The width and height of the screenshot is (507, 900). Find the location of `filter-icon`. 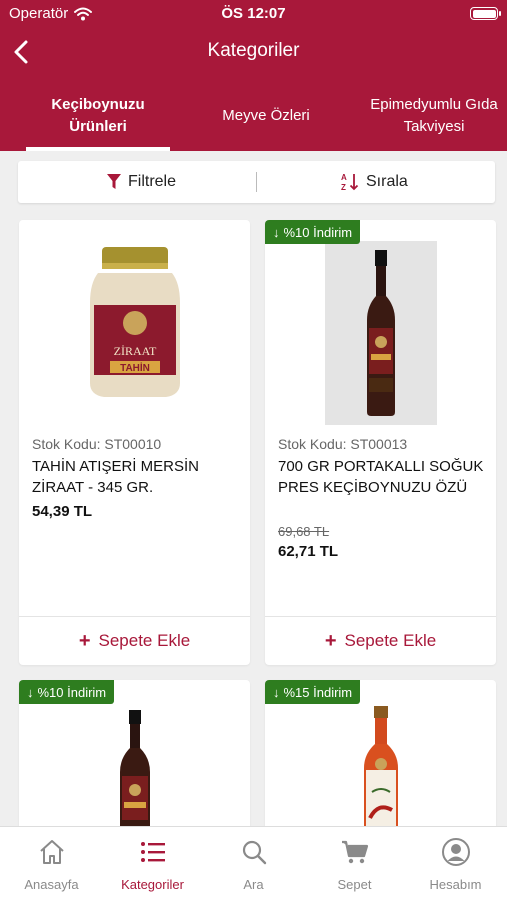

filter-icon is located at coordinates (114, 181).